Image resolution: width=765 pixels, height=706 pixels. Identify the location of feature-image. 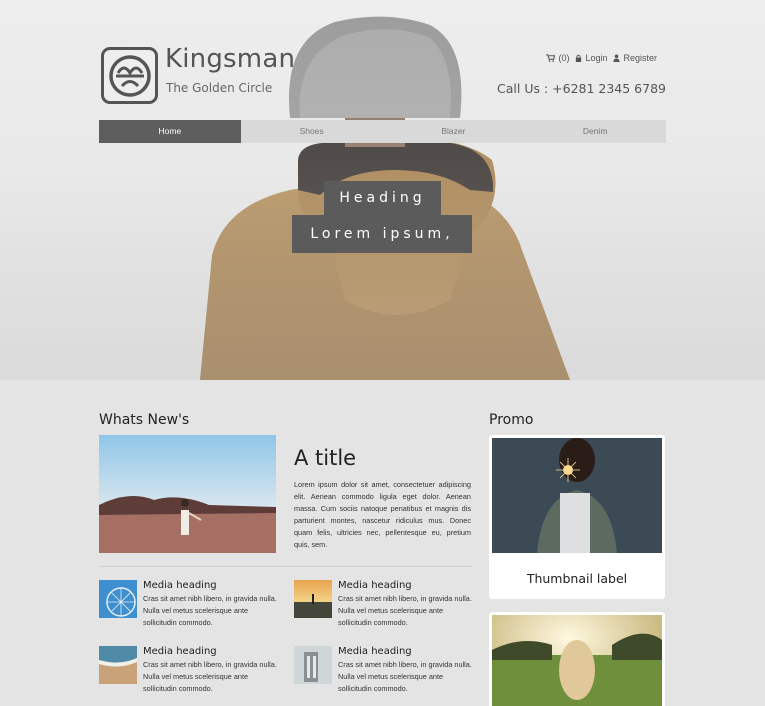
(187, 494).